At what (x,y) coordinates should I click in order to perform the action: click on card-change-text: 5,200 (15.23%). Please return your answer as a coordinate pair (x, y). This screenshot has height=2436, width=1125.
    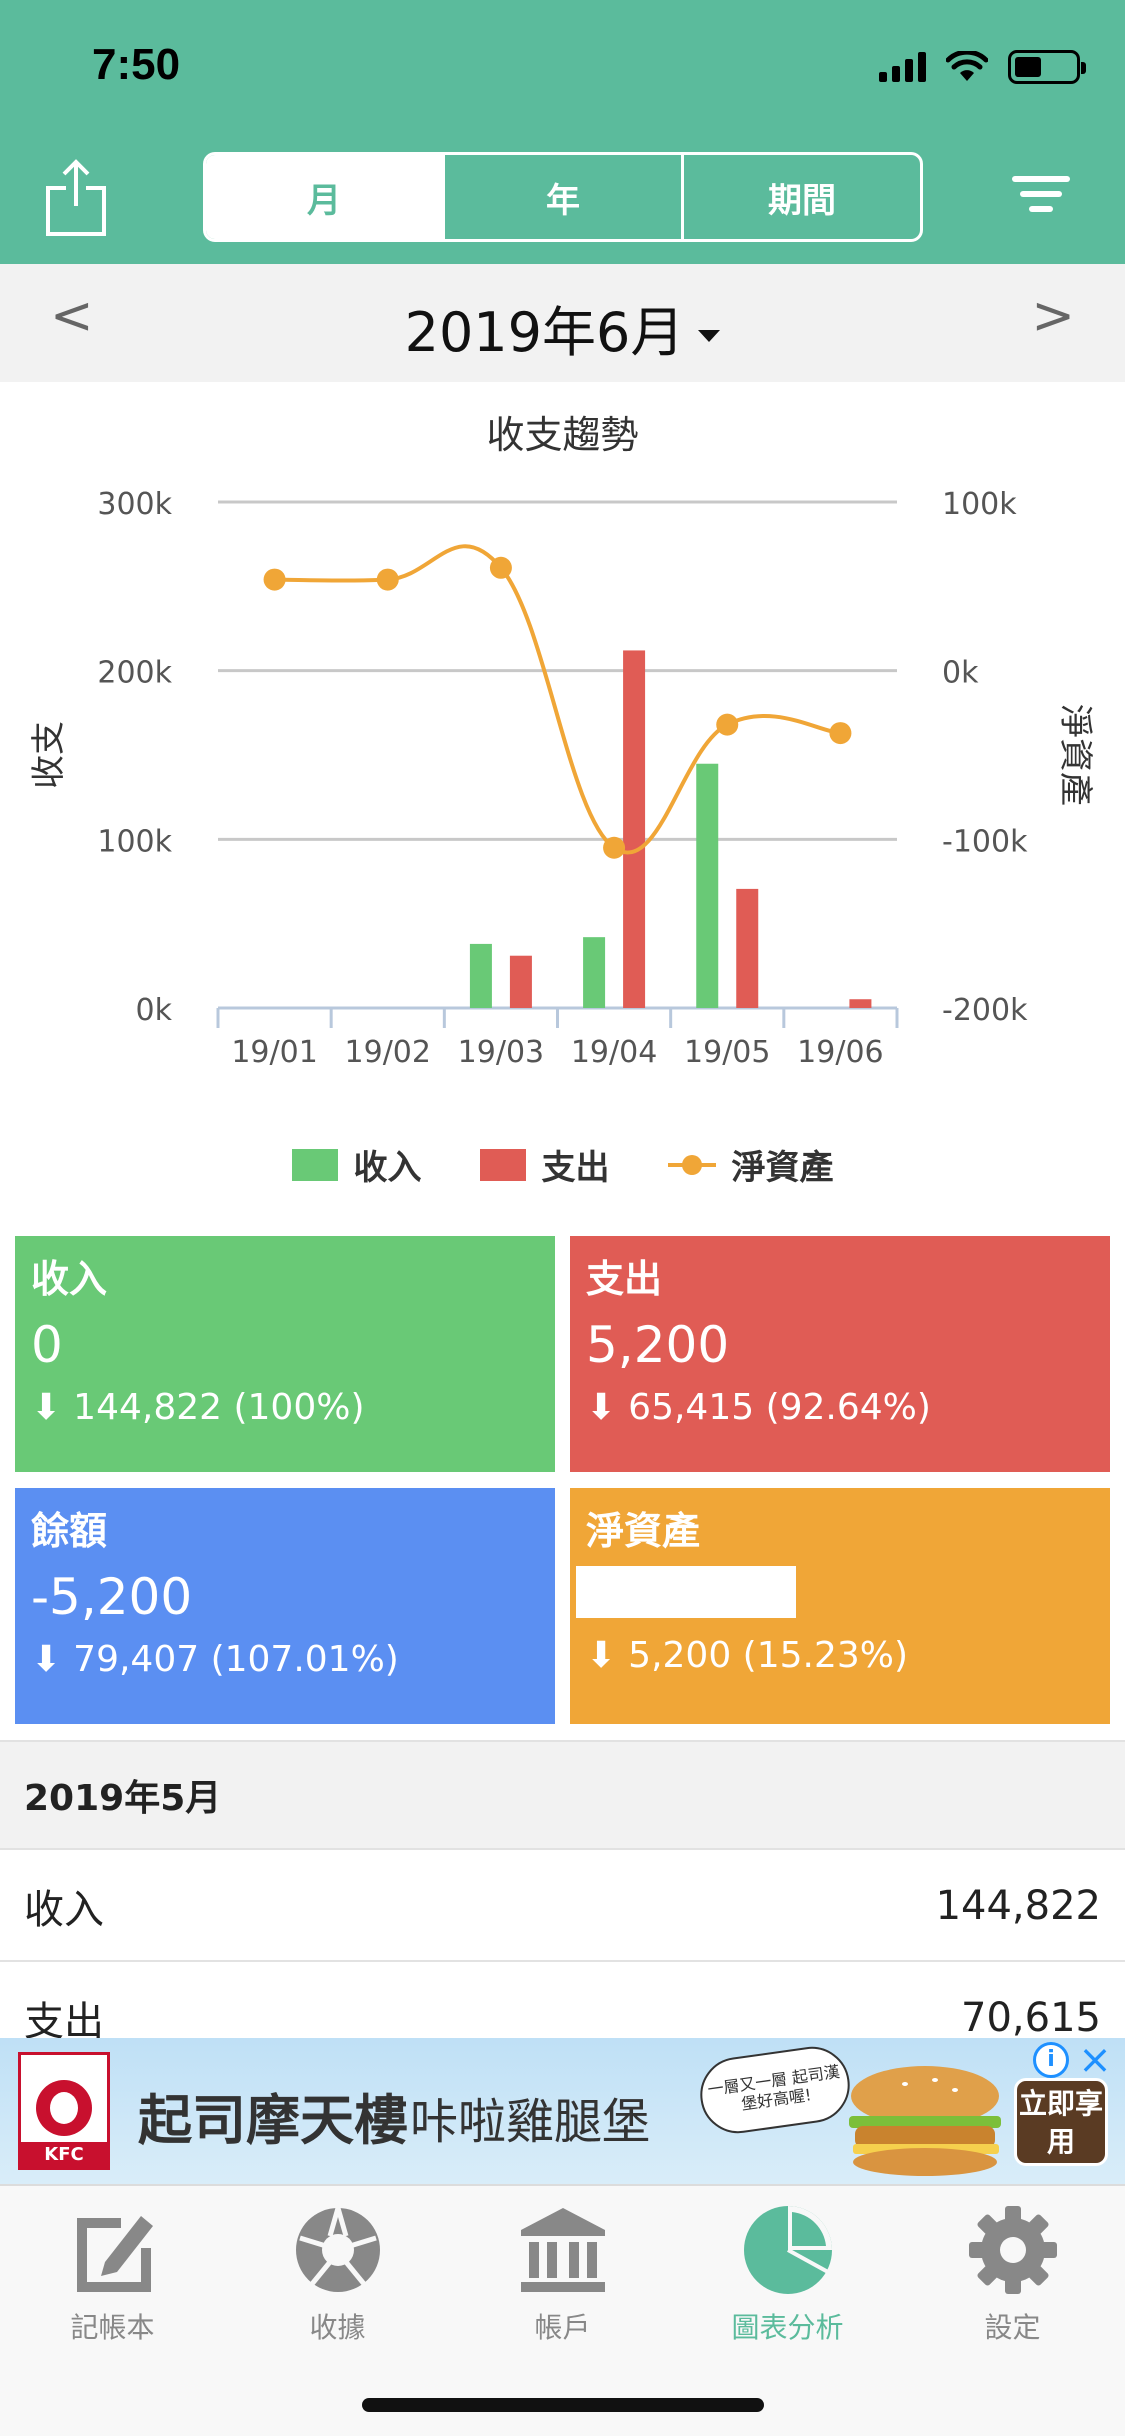
    Looking at the image, I should click on (768, 1655).